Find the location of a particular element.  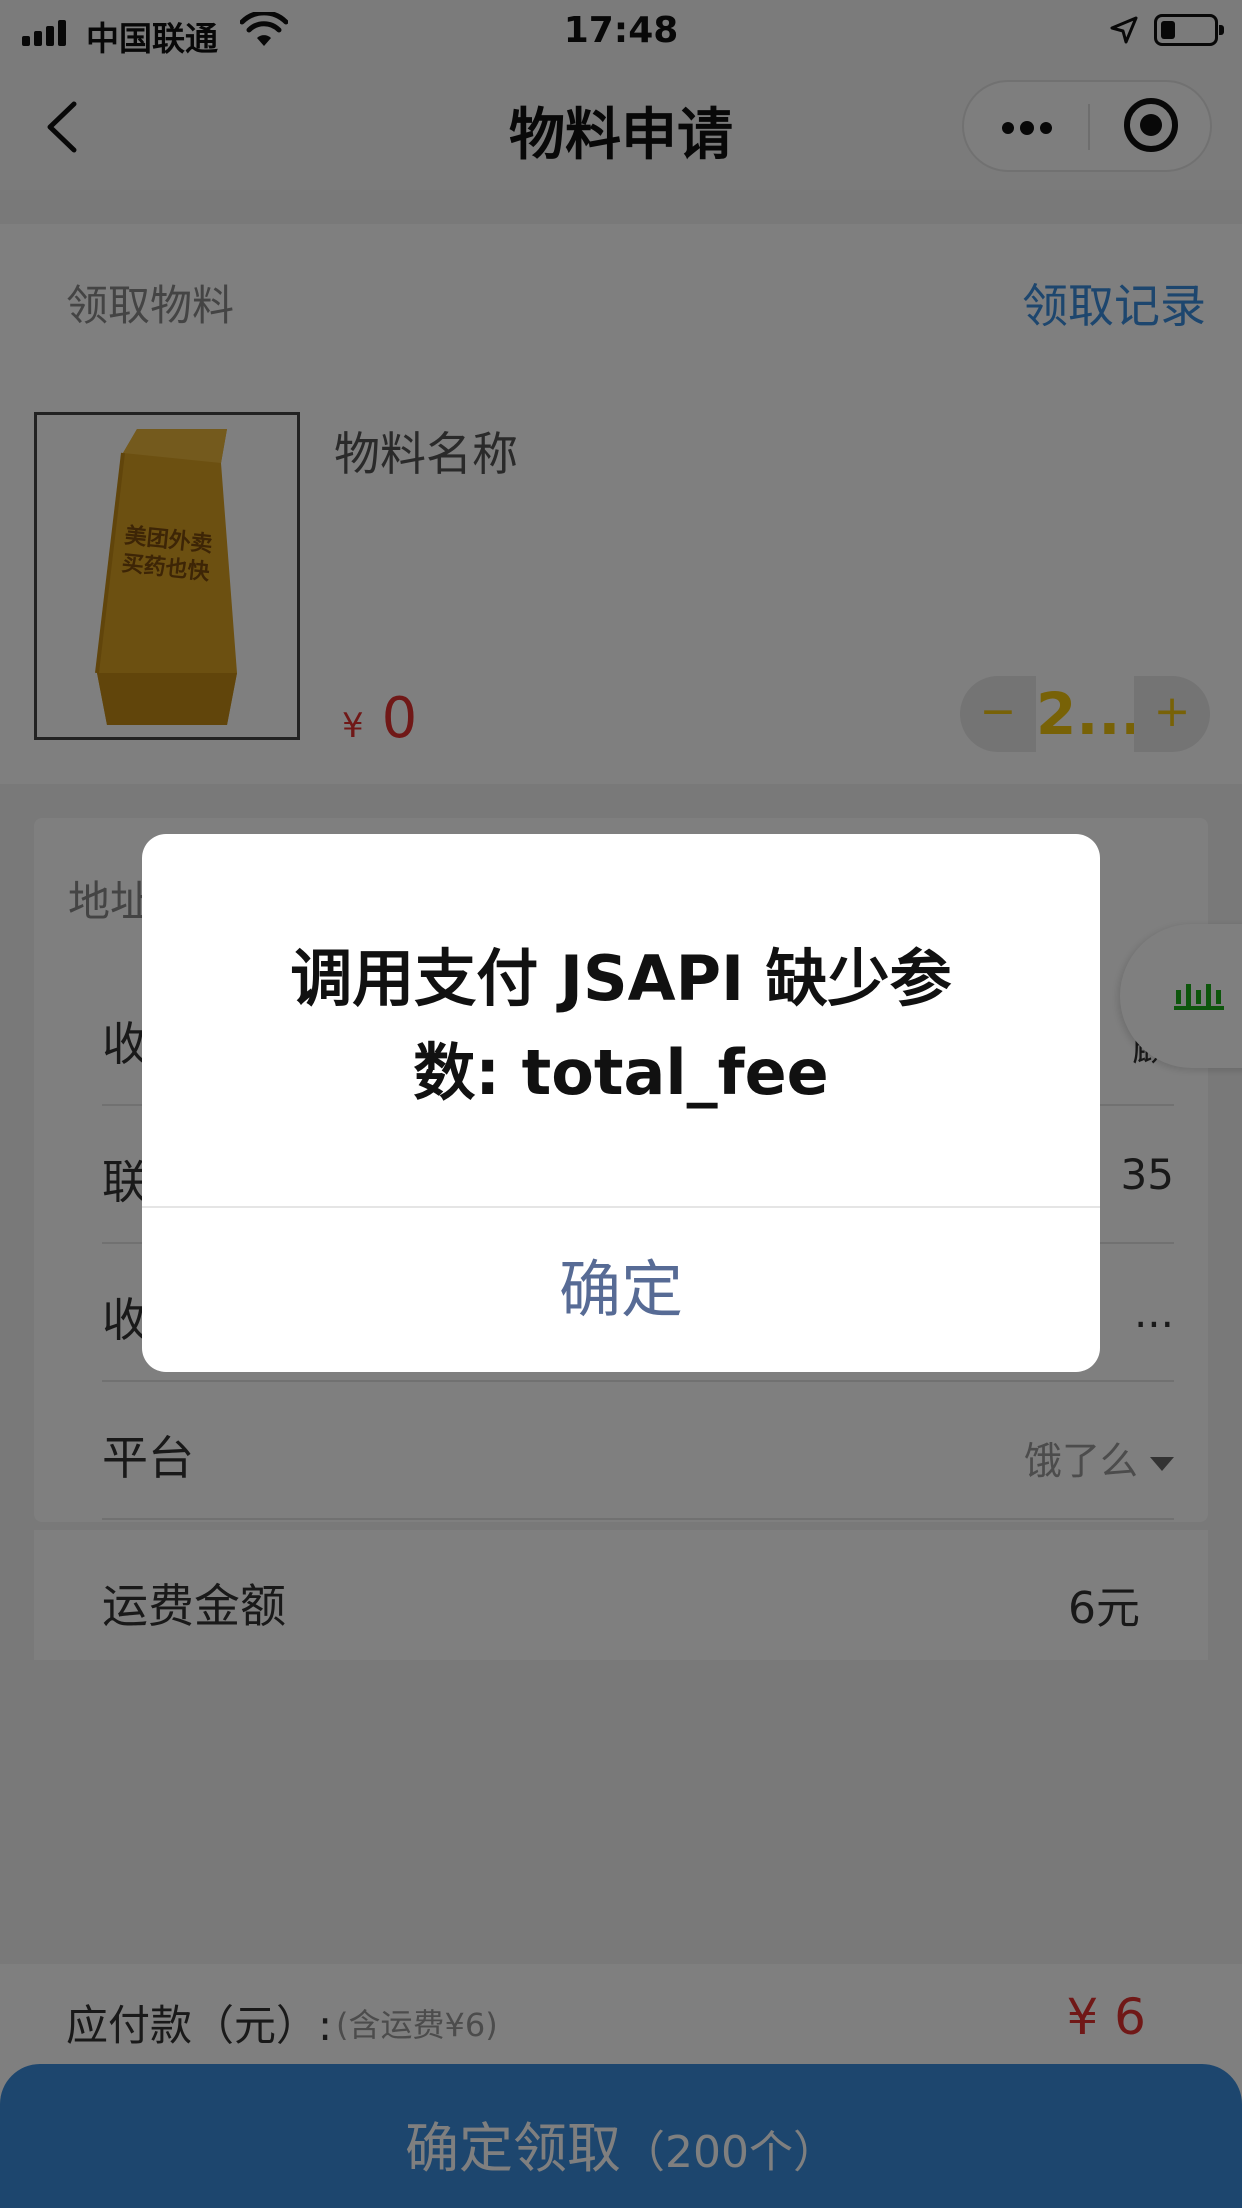

dialog-confirm-button: 确定 is located at coordinates (621, 1290).